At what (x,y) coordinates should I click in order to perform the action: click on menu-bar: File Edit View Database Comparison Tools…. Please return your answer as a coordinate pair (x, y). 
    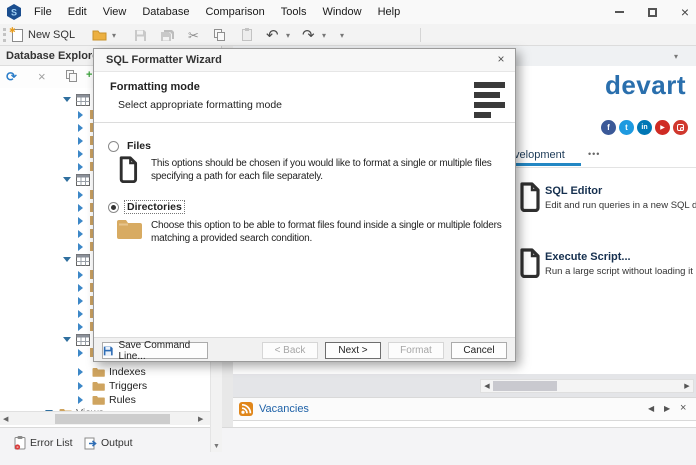
    Looking at the image, I should click on (217, 12).